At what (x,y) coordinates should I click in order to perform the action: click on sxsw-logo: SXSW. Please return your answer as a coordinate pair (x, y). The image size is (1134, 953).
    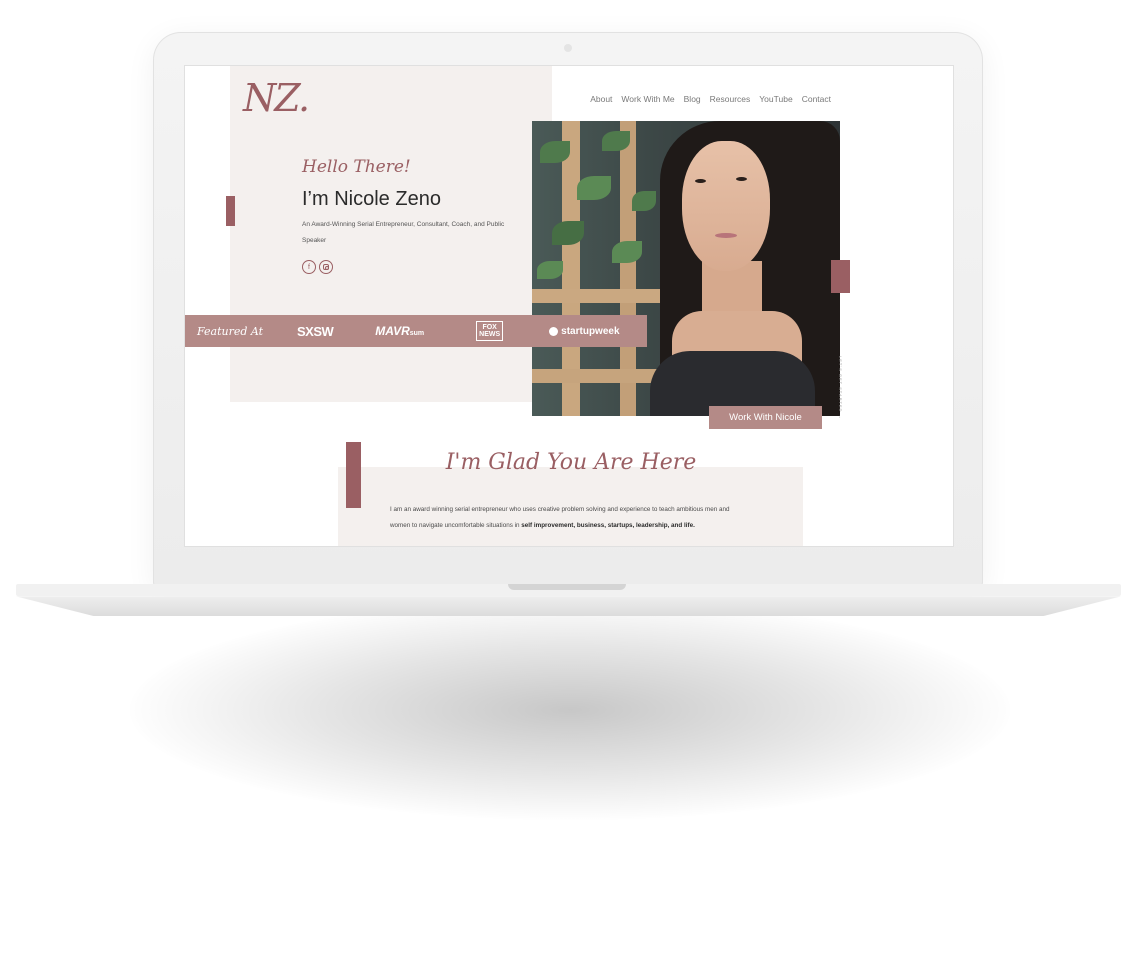
    Looking at the image, I should click on (315, 331).